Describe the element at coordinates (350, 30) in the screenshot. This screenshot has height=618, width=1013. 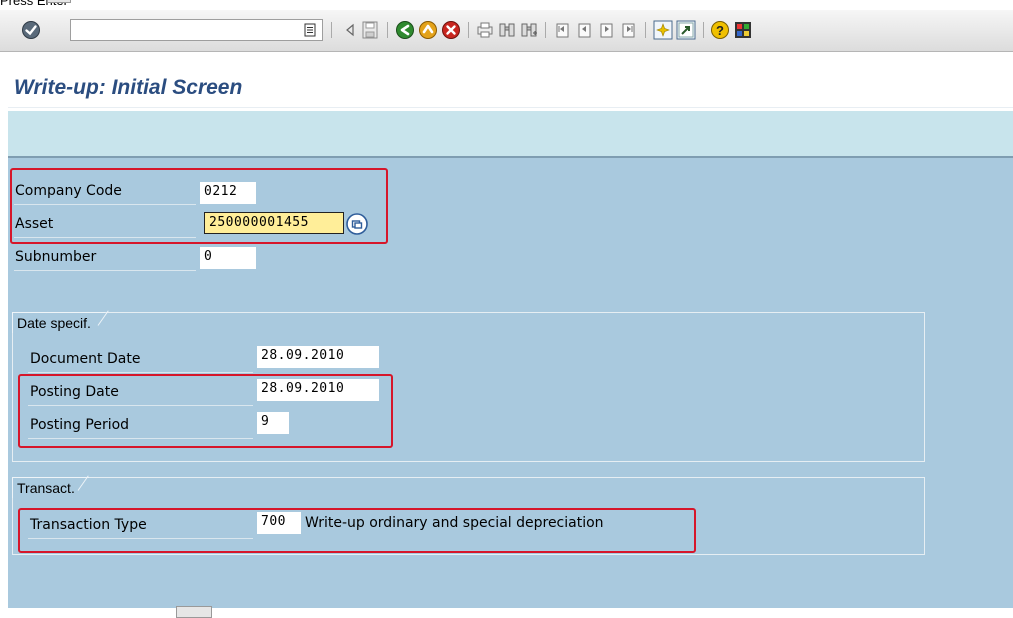
I see `triangle-left-icon` at that location.